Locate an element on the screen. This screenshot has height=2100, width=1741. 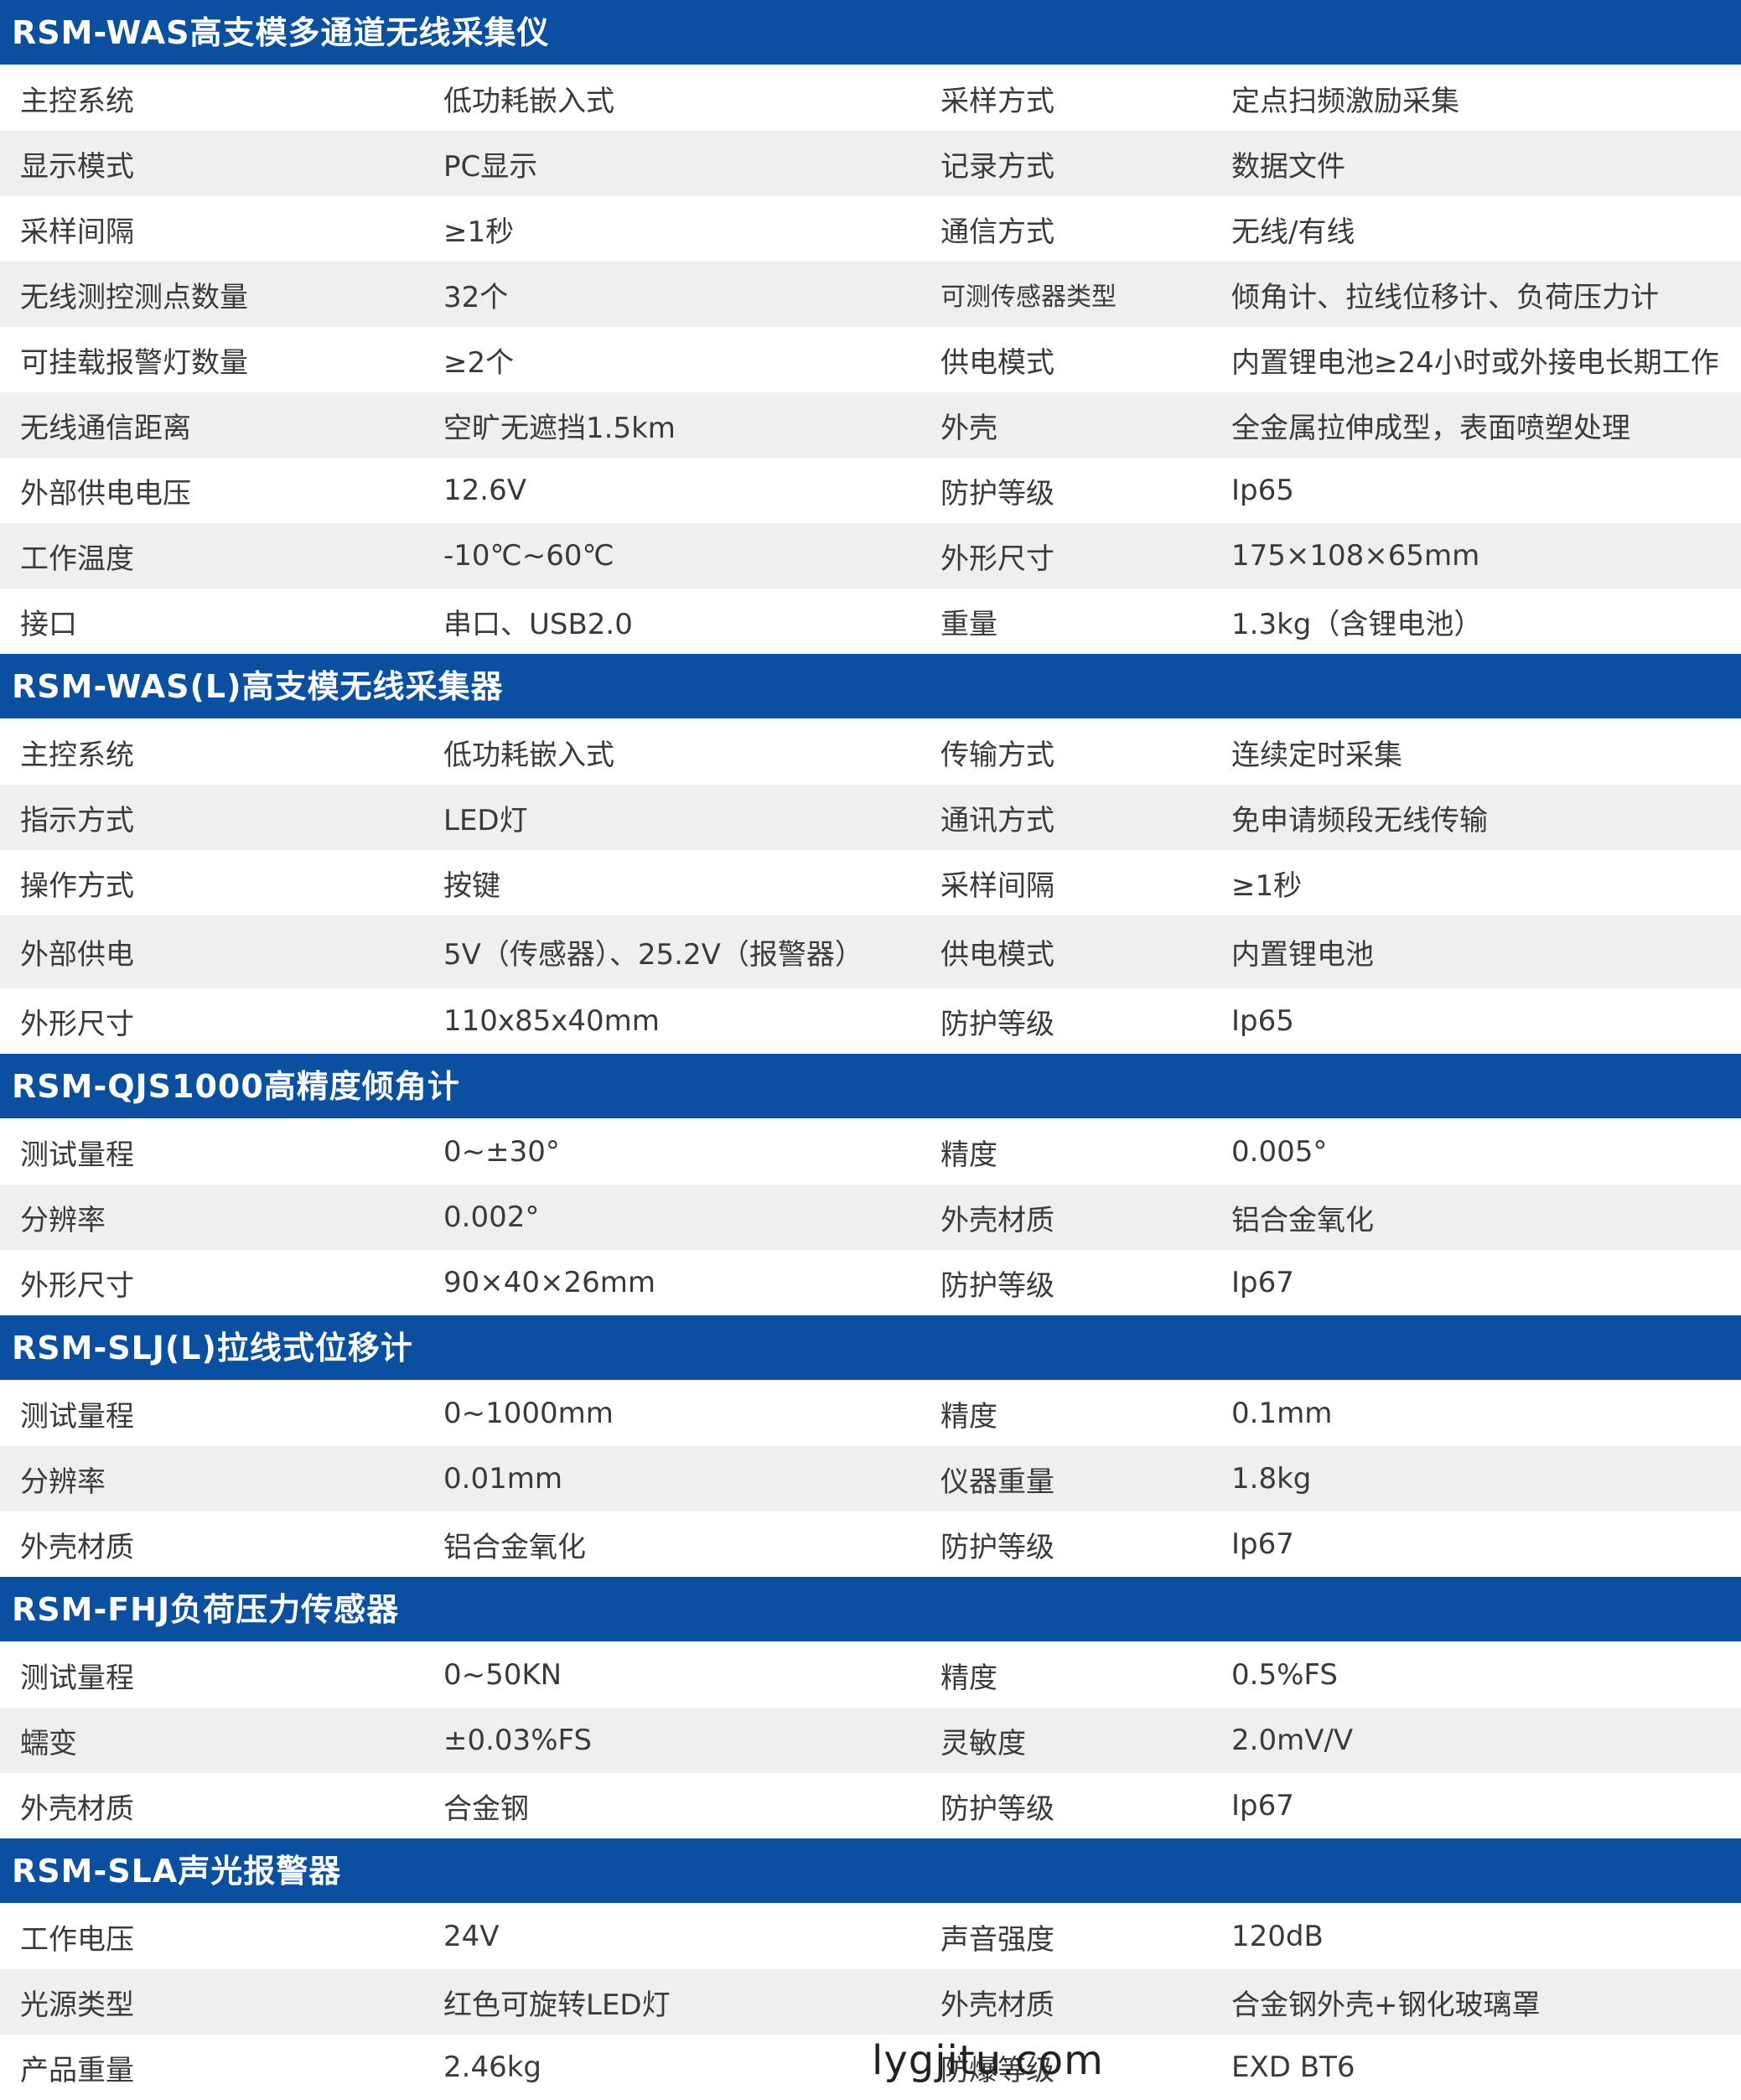
section-title: RSM-WAS(L)高支模无线采集器 is located at coordinates (870, 686).